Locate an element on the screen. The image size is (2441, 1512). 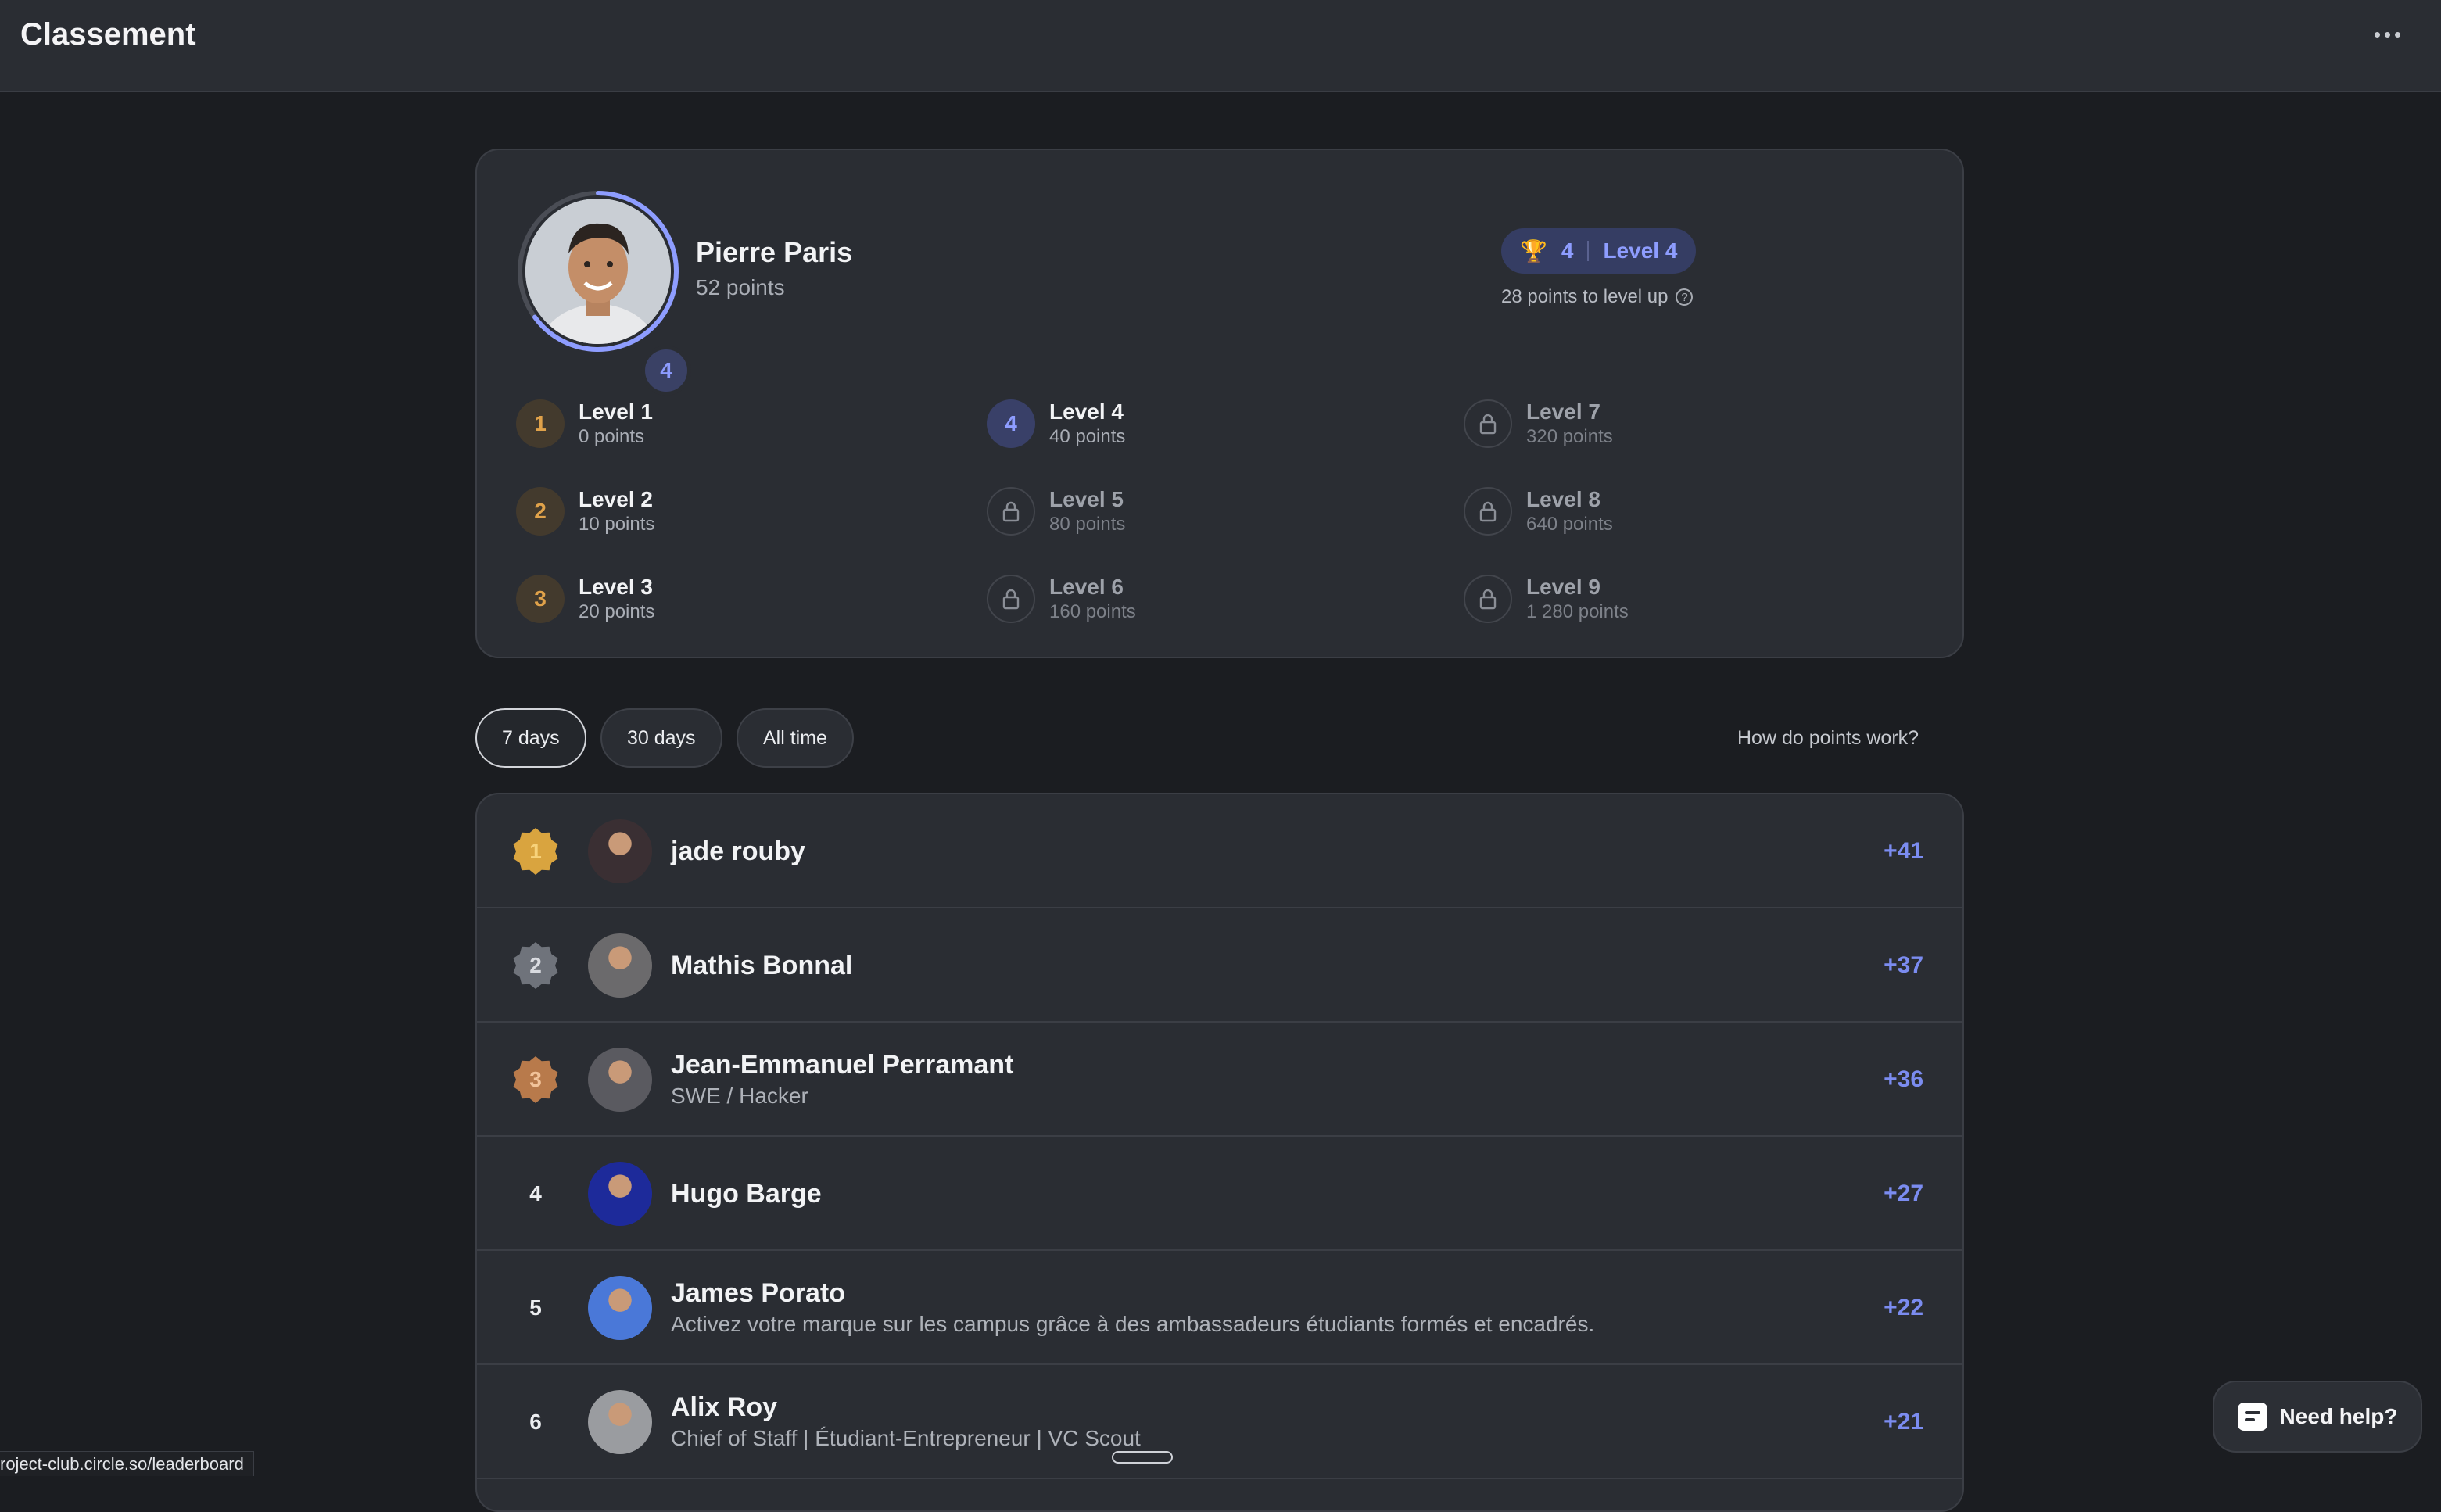
rank-label: 5 is located at coordinates (535, 1307).